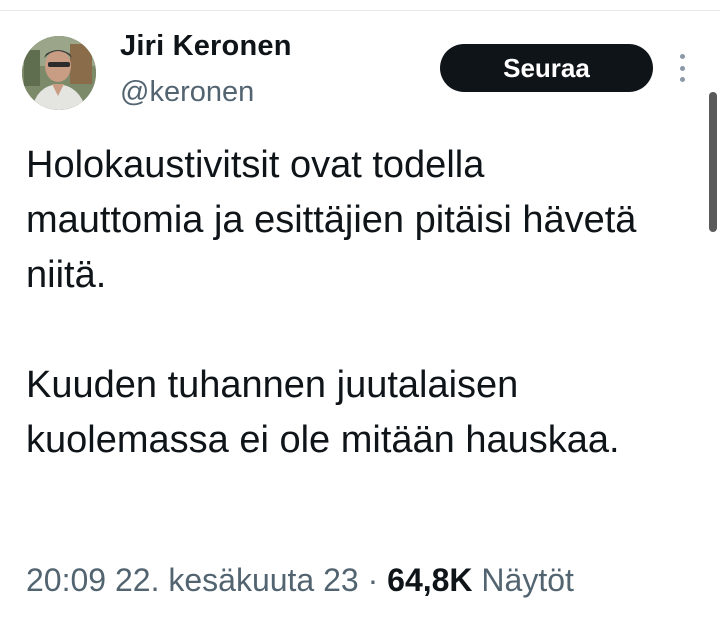  What do you see at coordinates (187, 92) in the screenshot?
I see `user-handle: @keronen` at bounding box center [187, 92].